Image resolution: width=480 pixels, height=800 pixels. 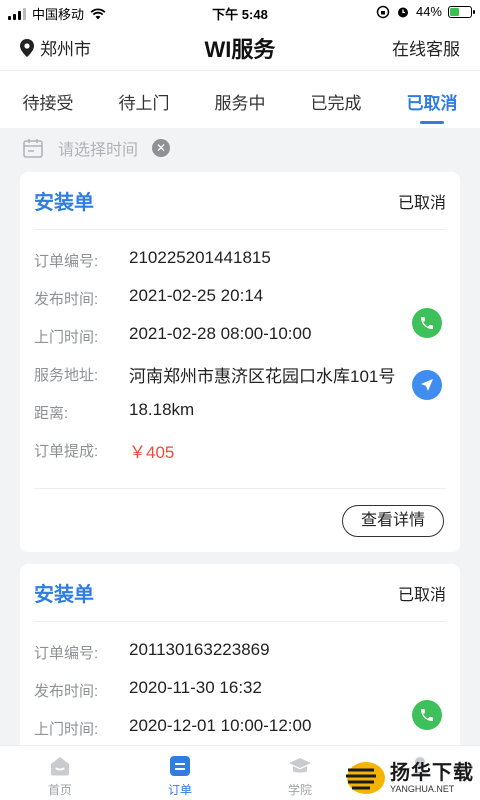 What do you see at coordinates (196, 295) in the screenshot?
I see `publish-time: 2021-02-25 20:14` at bounding box center [196, 295].